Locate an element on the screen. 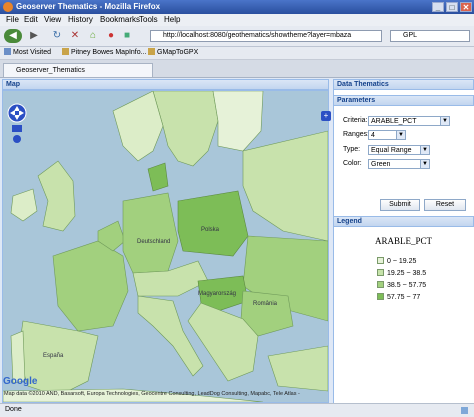  legend-item: 19.25 ~ 38.5 is located at coordinates (401, 273).